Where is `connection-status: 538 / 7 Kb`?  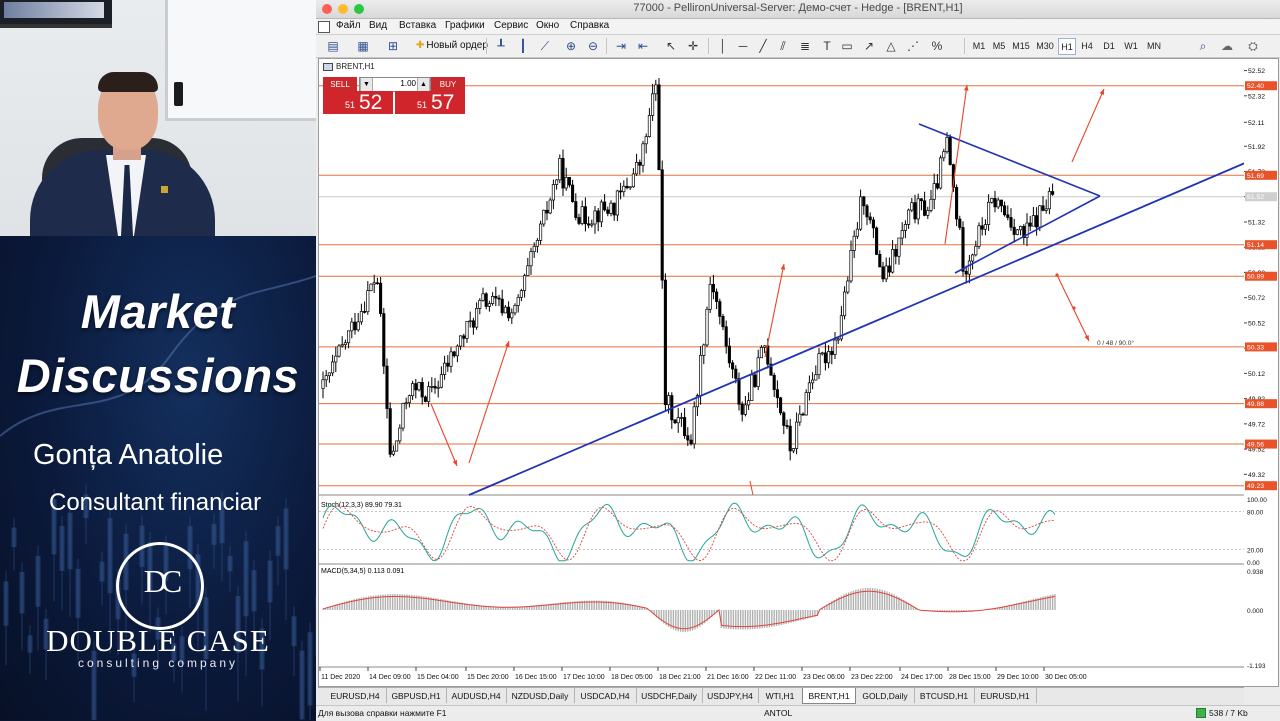 connection-status: 538 / 7 Kb is located at coordinates (1222, 713).